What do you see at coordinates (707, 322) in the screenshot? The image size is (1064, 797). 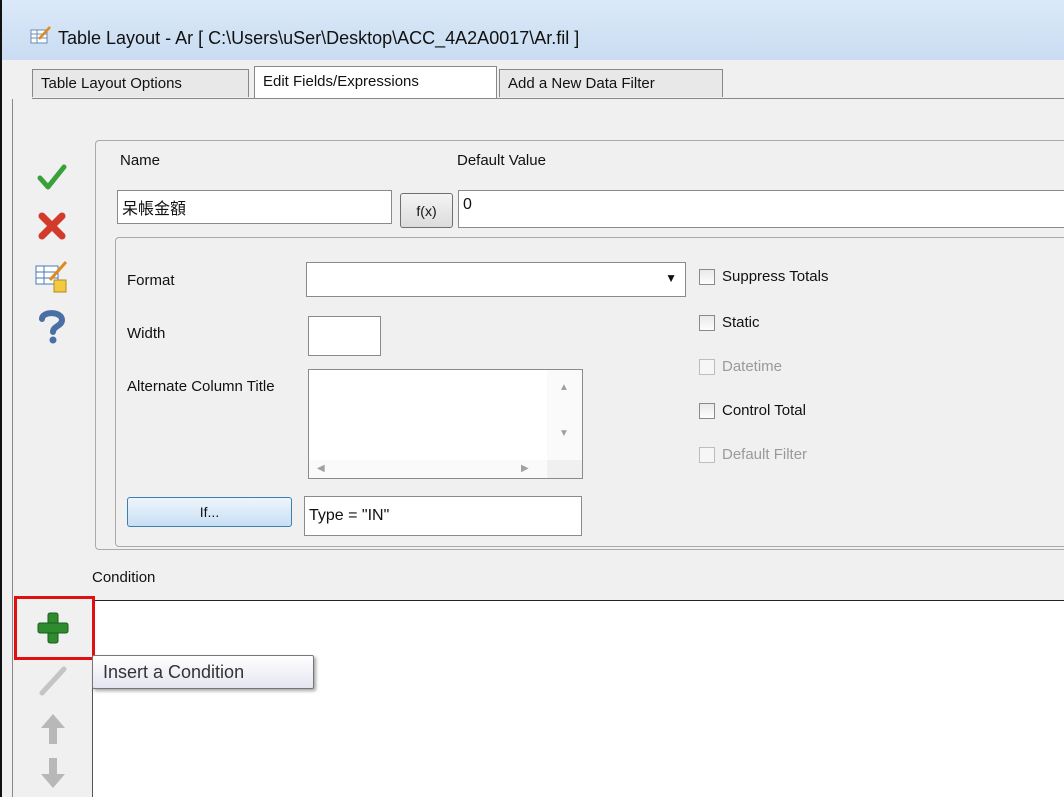 I see `static-box` at bounding box center [707, 322].